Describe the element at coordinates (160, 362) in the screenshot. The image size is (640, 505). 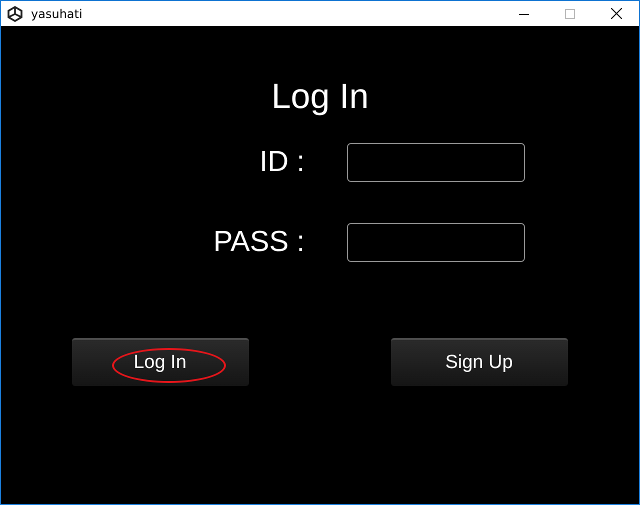
I see `button: Log In` at that location.